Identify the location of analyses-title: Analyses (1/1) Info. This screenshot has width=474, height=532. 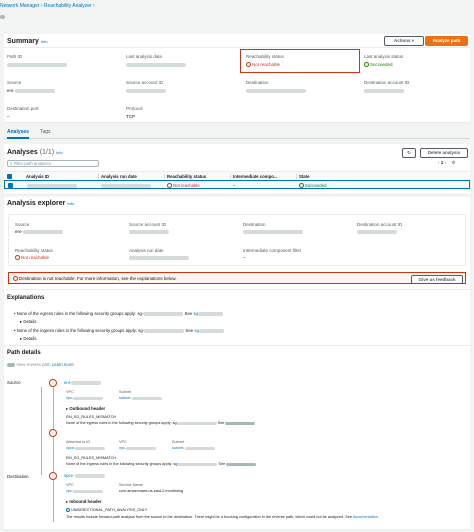
(35, 152).